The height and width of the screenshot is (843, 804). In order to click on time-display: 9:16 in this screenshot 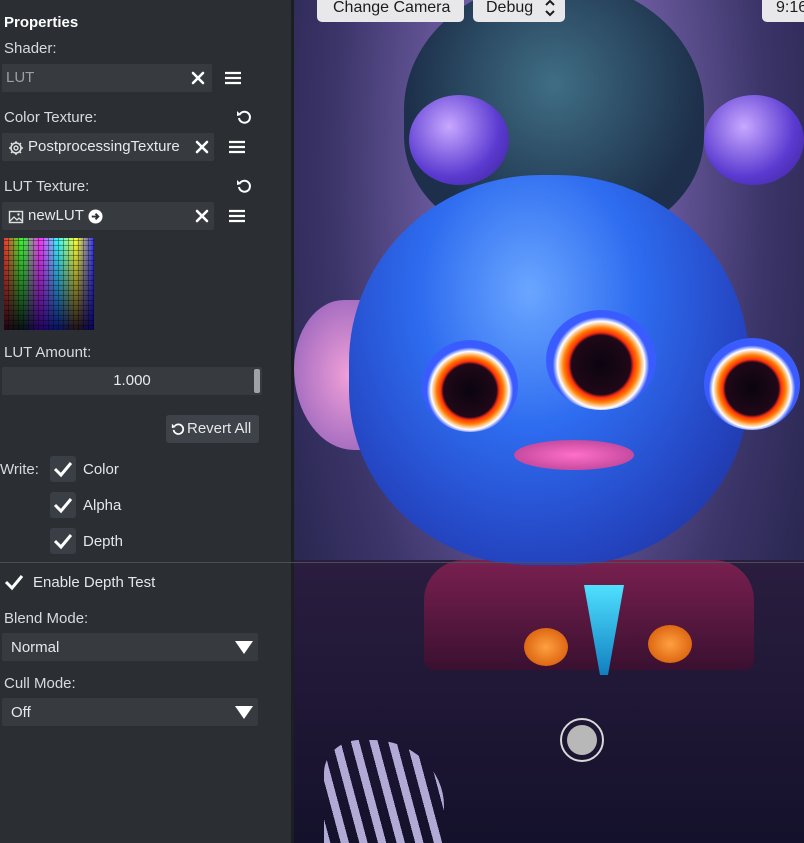, I will do `click(783, 11)`.